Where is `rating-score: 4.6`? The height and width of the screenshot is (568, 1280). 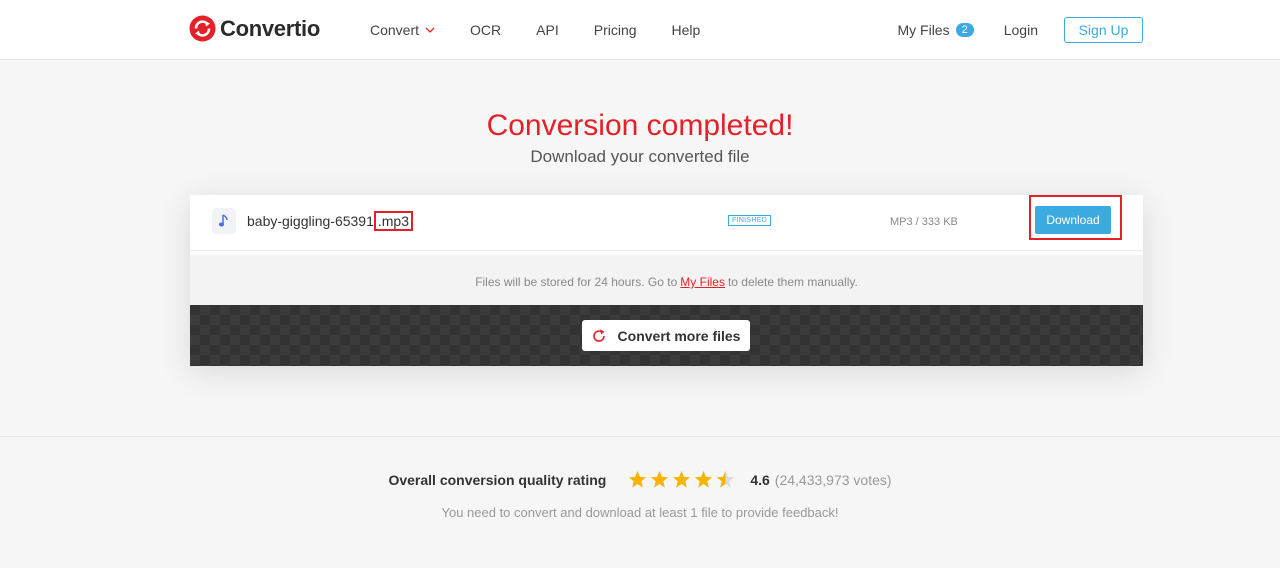 rating-score: 4.6 is located at coordinates (760, 479).